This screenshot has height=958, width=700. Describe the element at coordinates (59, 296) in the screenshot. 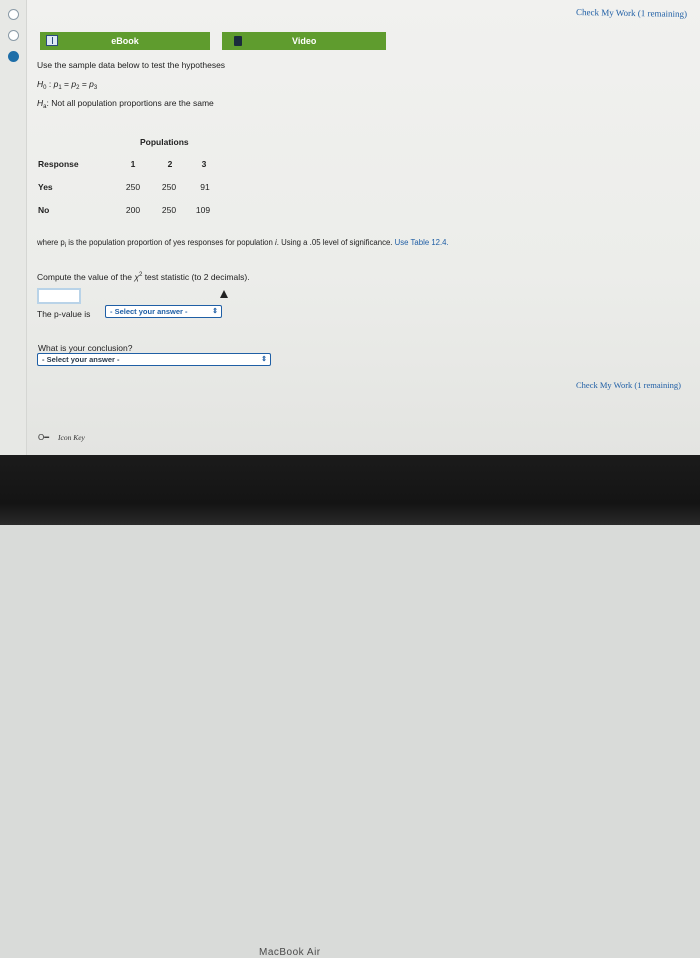

I see `chi-square-answer-input` at that location.